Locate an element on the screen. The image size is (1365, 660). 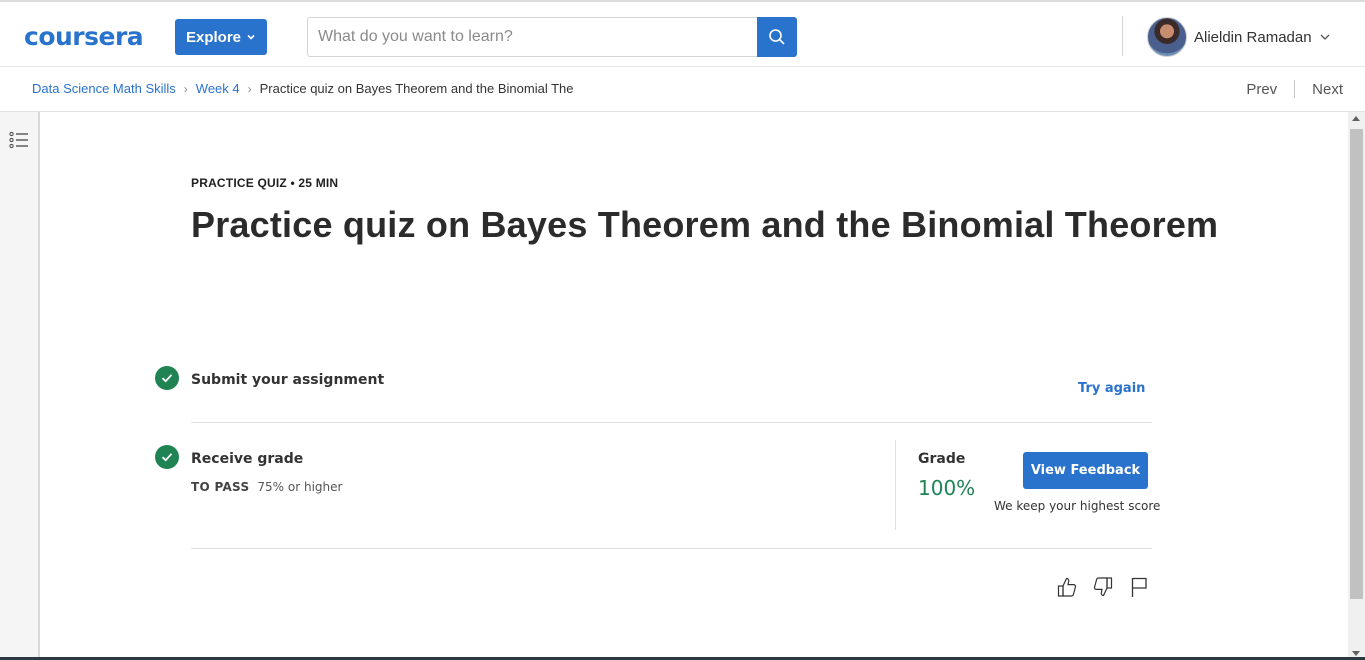
nav-divider is located at coordinates (1295, 89).